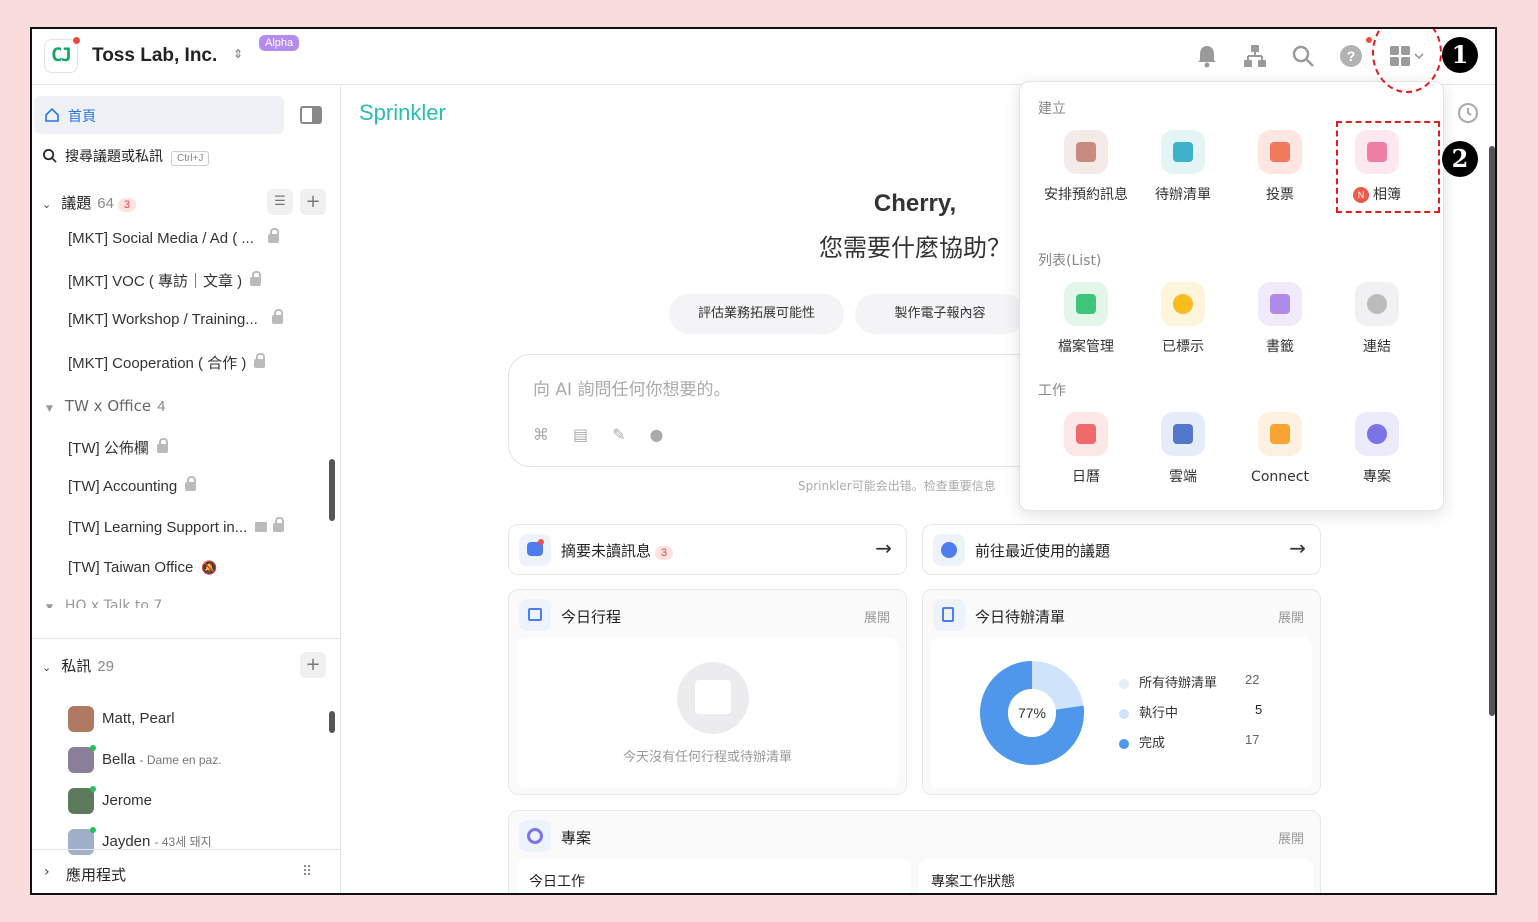 The width and height of the screenshot is (1538, 922). I want to click on search-icon, so click(1303, 56).